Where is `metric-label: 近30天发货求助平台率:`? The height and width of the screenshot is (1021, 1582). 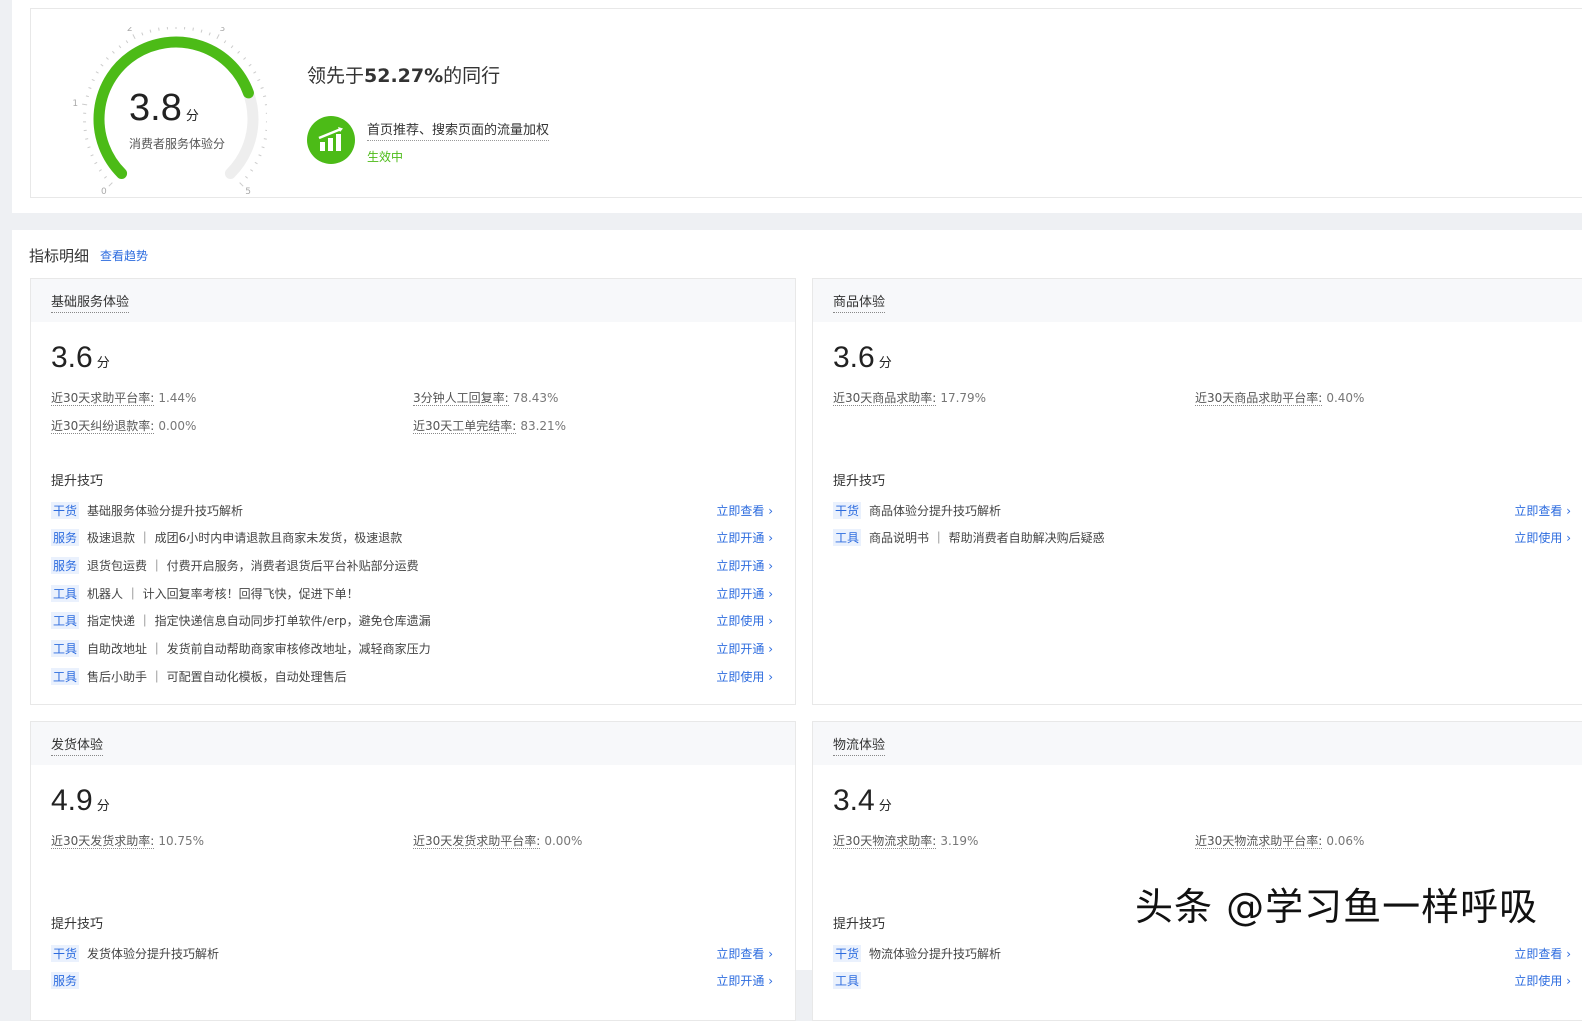
metric-label: 近30天发货求助平台率: is located at coordinates (476, 841).